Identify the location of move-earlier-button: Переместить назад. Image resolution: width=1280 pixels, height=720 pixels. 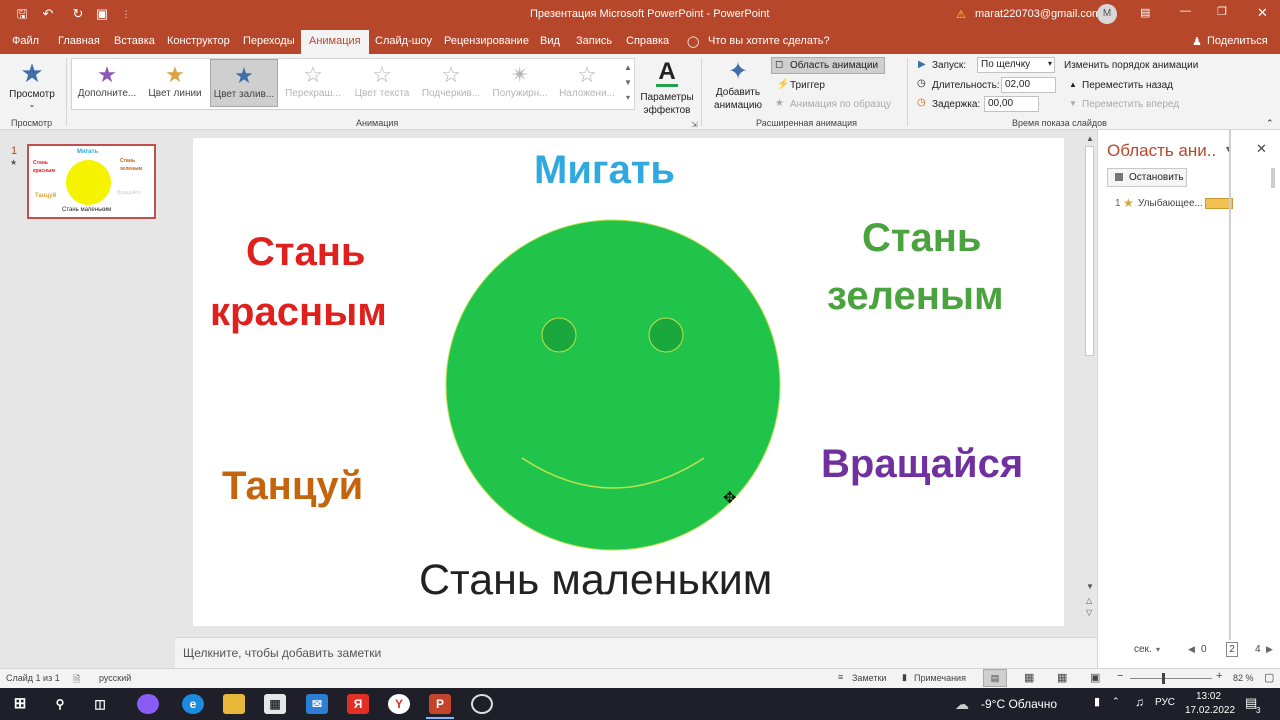
(1127, 85).